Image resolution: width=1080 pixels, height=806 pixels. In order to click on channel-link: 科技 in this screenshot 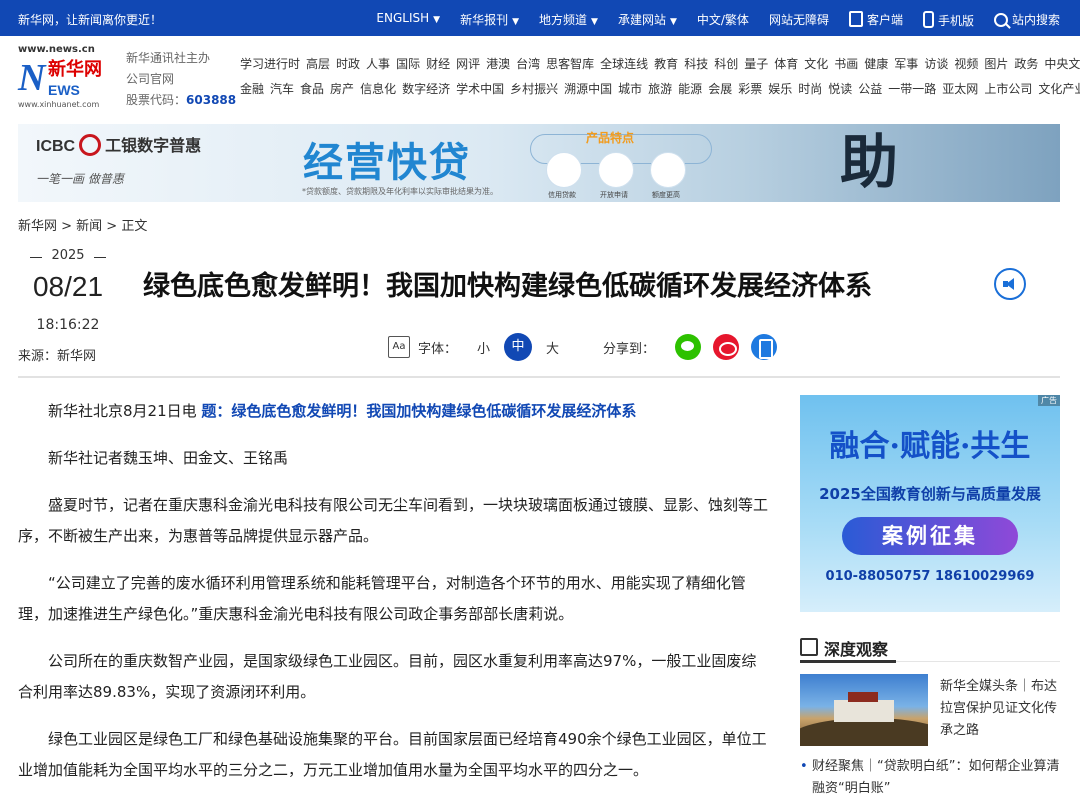, I will do `click(696, 64)`.